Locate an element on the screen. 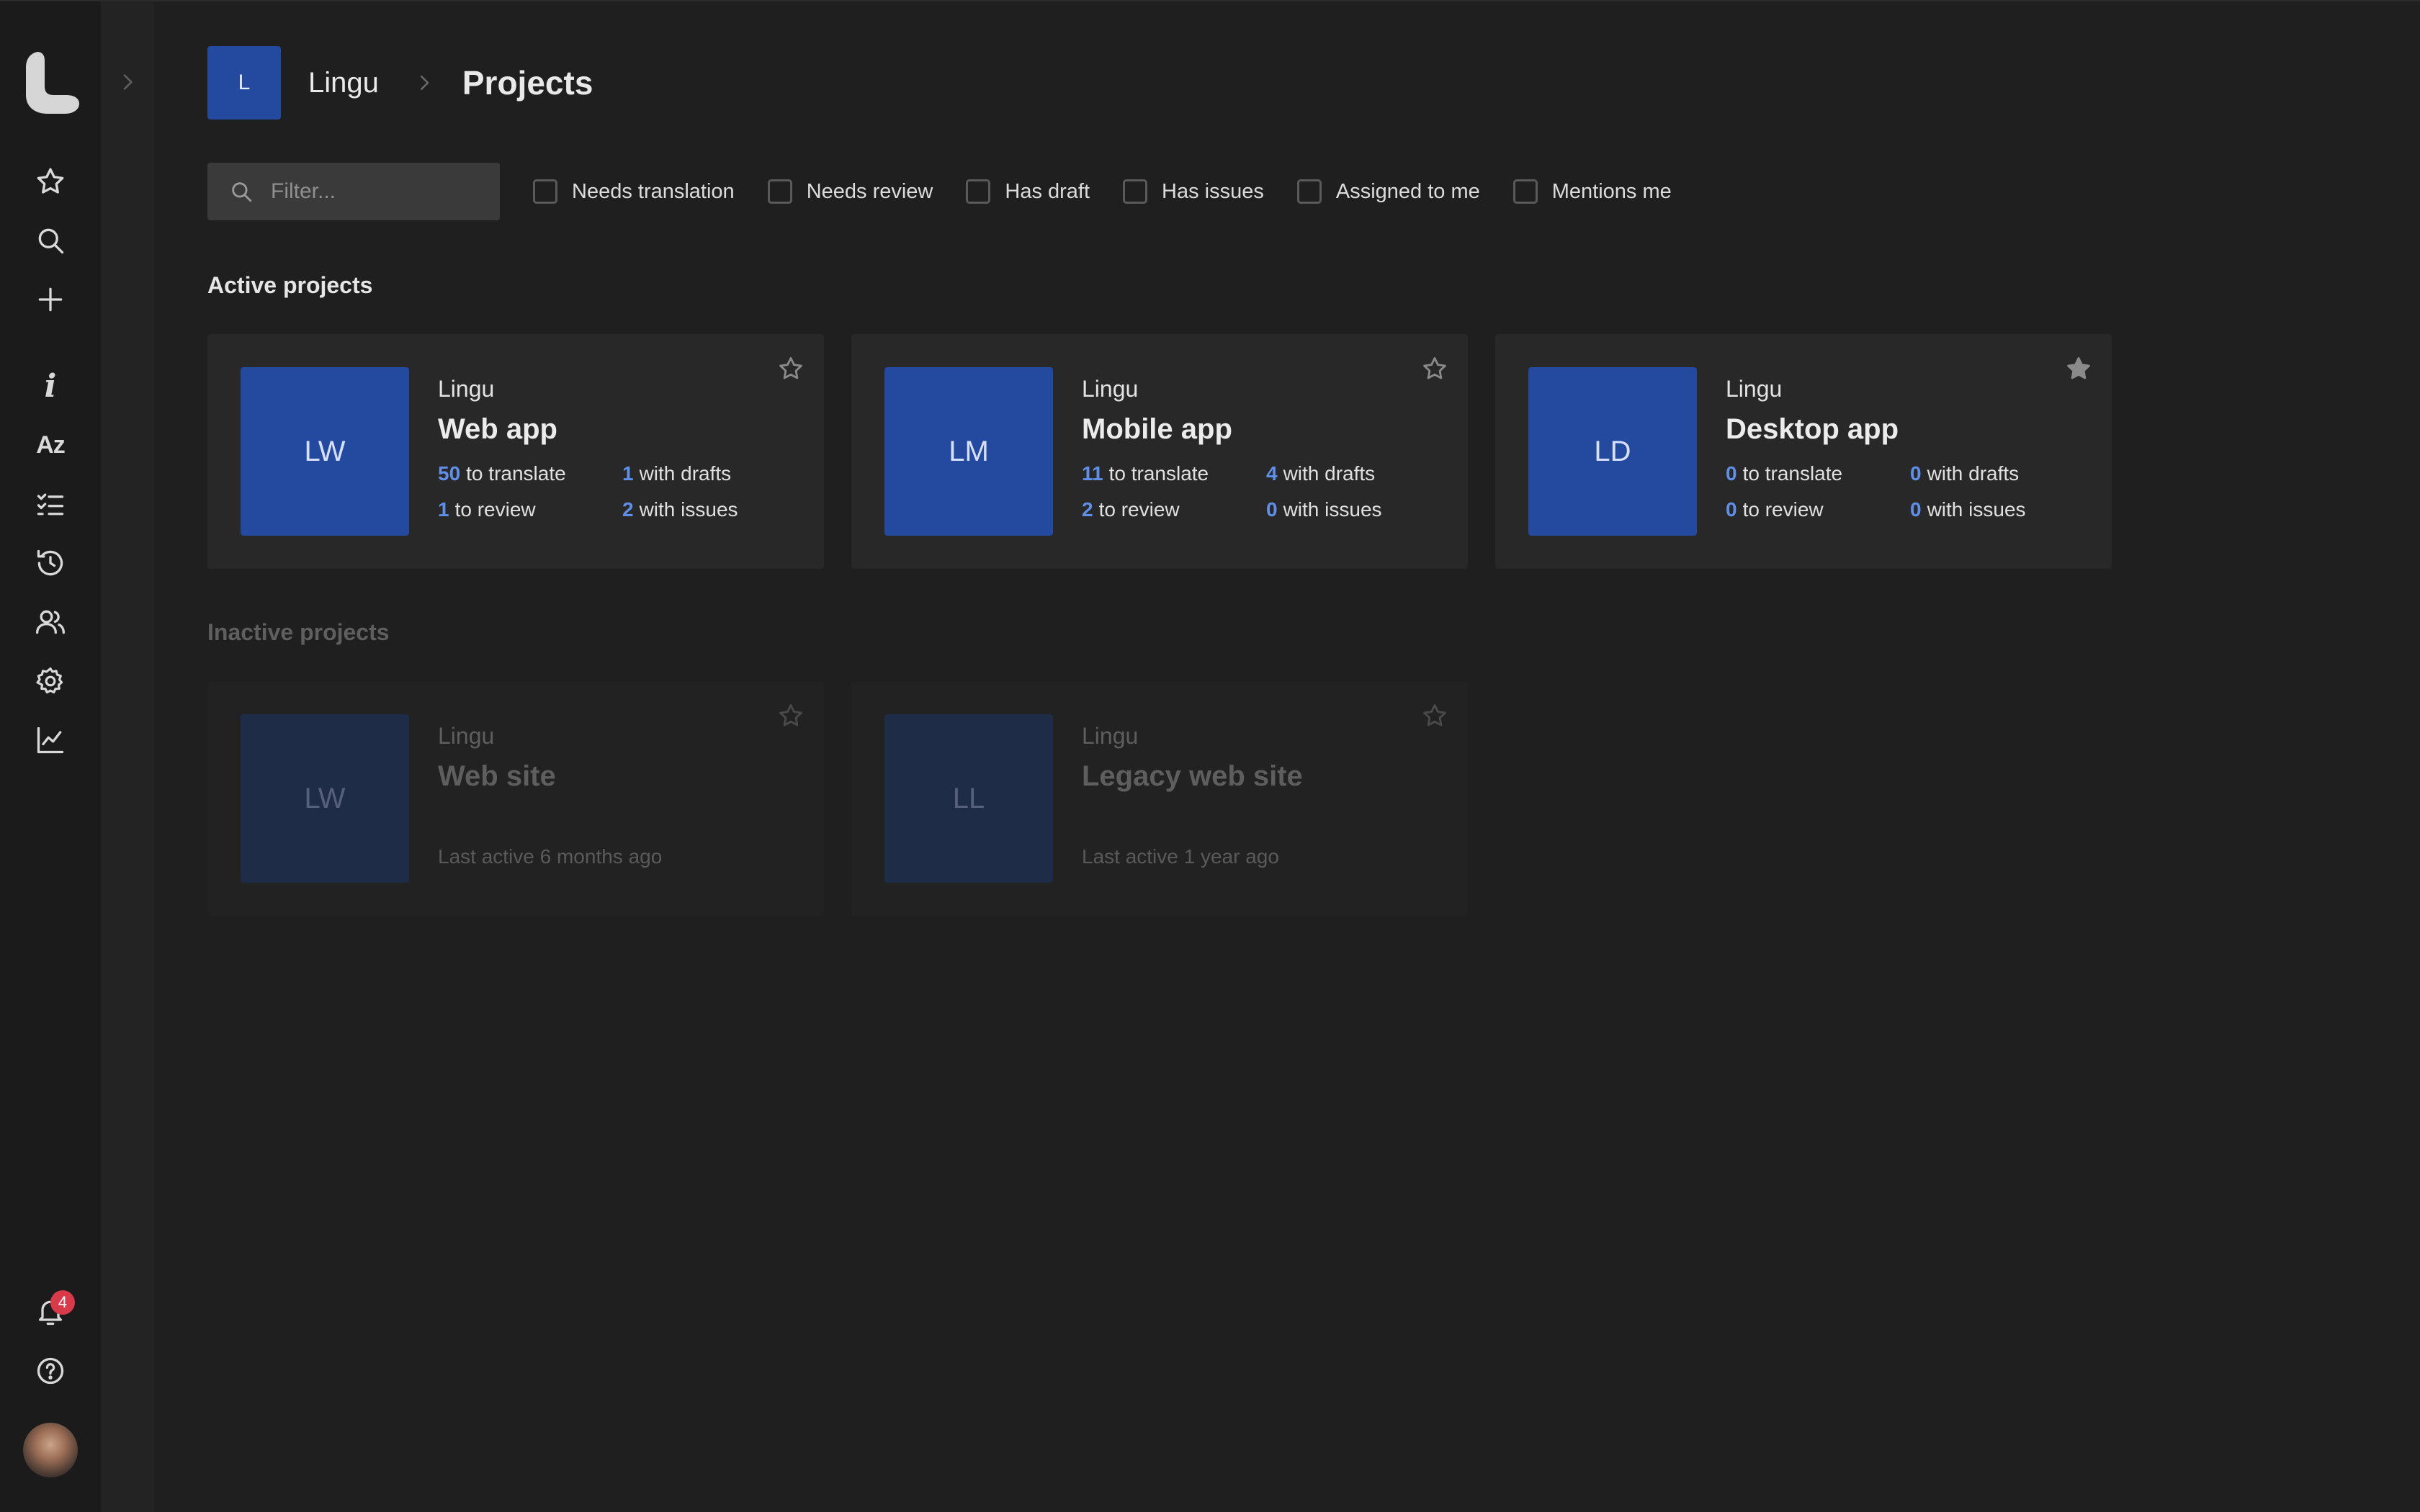  settings-button is located at coordinates (51, 681).